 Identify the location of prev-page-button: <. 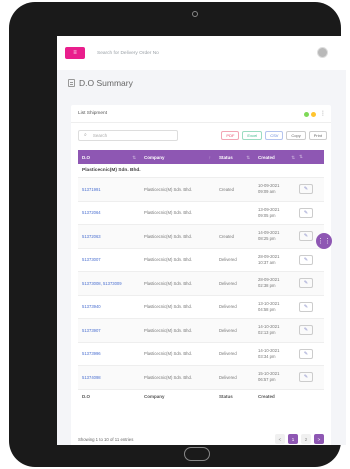
(280, 439).